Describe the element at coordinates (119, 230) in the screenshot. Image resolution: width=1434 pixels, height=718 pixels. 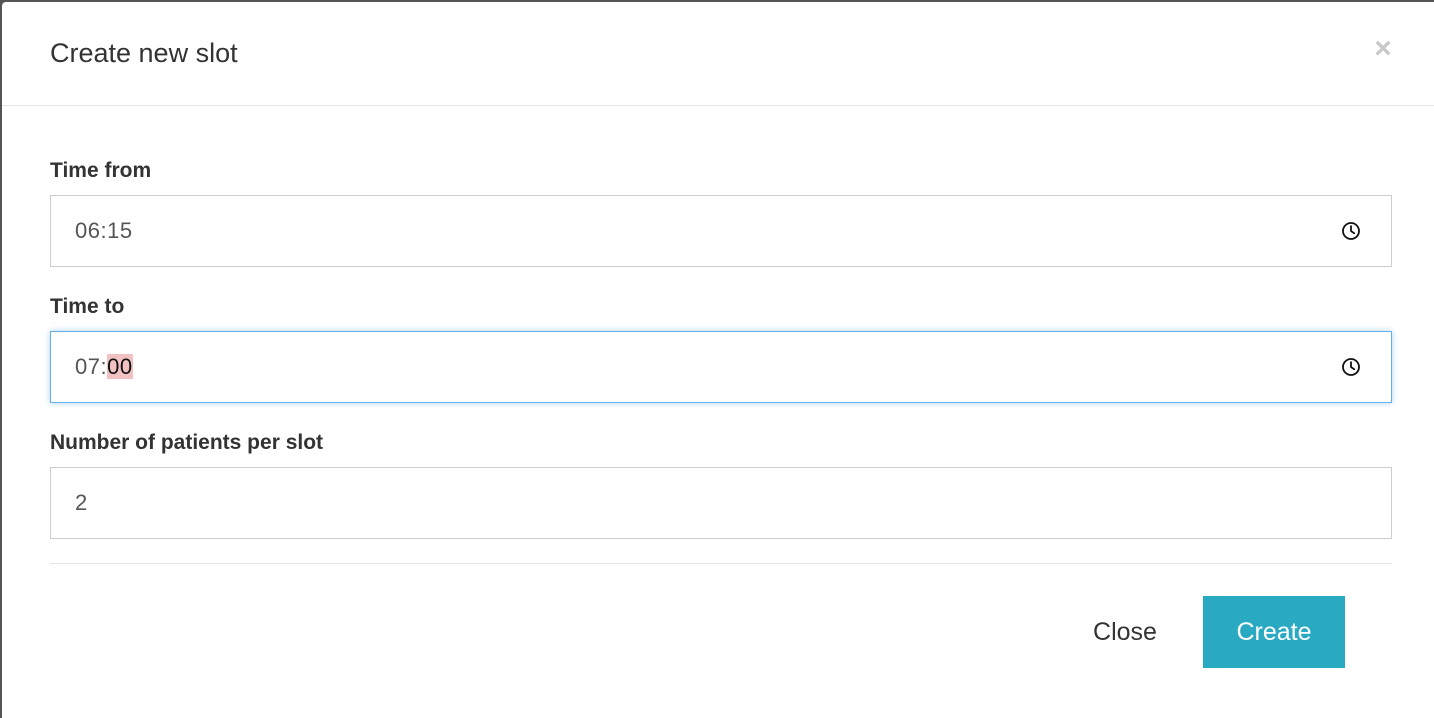
I see `time-from-minutes: 15` at that location.